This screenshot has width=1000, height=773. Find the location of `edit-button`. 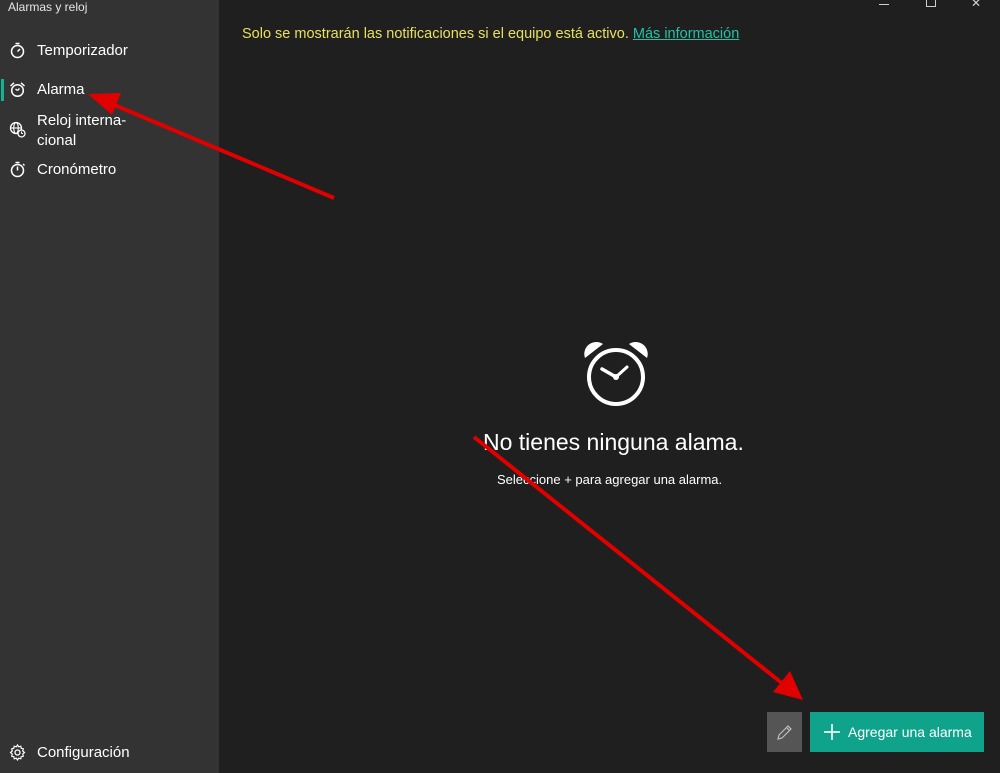

edit-button is located at coordinates (784, 732).